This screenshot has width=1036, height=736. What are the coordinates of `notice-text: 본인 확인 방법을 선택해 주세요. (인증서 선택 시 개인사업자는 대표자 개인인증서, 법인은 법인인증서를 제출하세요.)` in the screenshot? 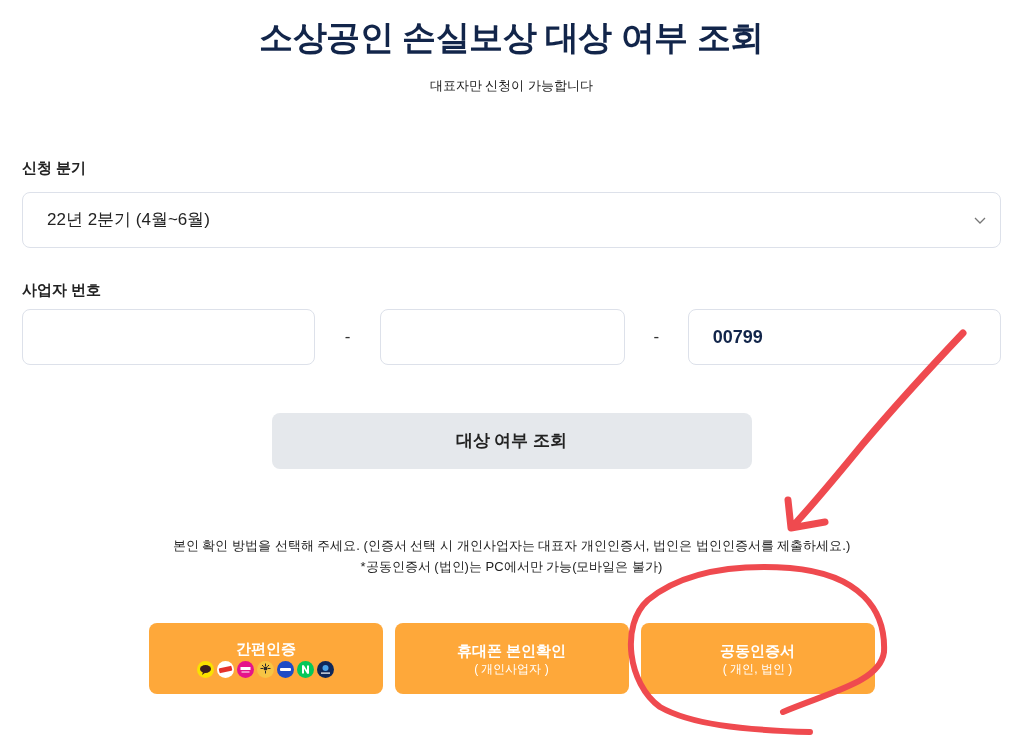 It's located at (511, 546).